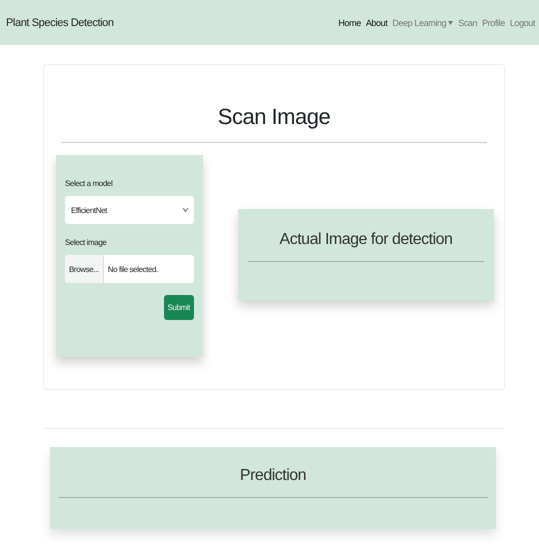 The height and width of the screenshot is (551, 539). I want to click on chevron-icon, so click(185, 210).